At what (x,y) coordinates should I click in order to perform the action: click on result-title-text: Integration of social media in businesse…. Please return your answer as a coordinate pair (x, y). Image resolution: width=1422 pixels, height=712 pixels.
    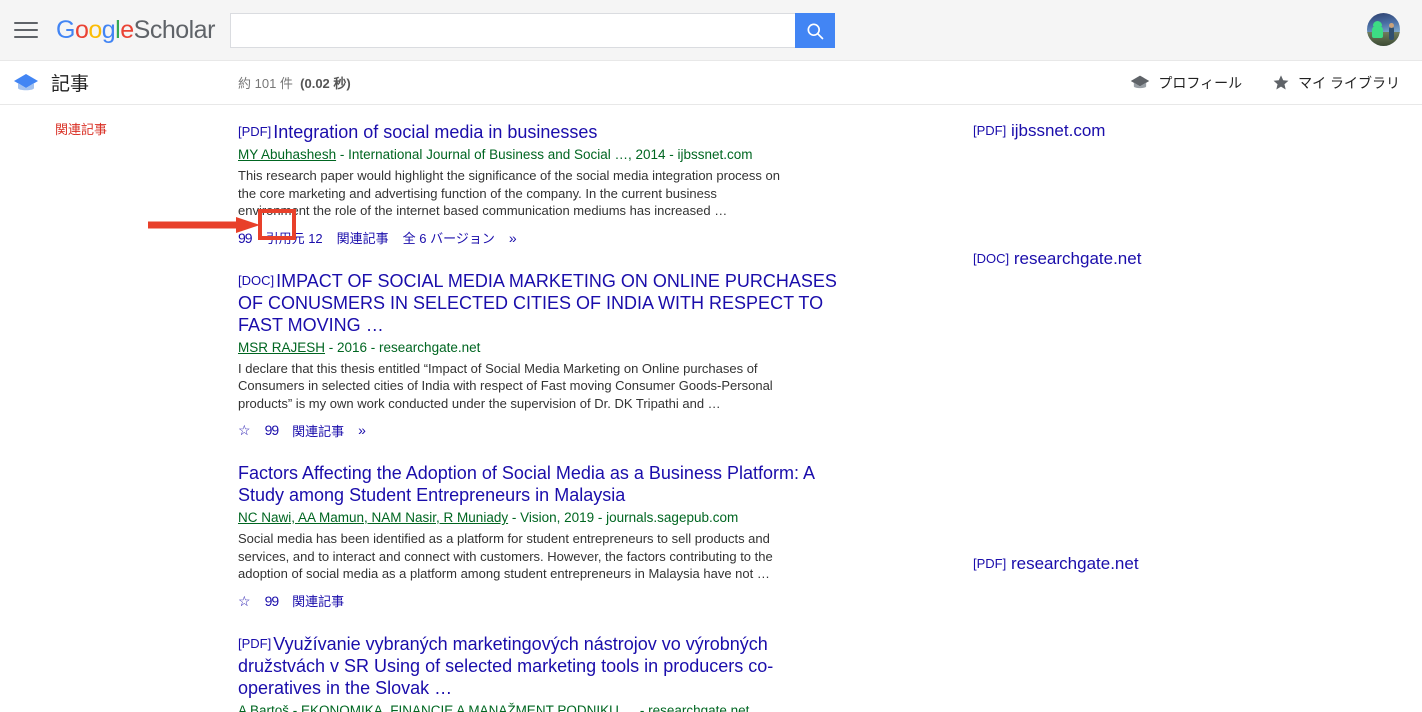
    Looking at the image, I should click on (435, 132).